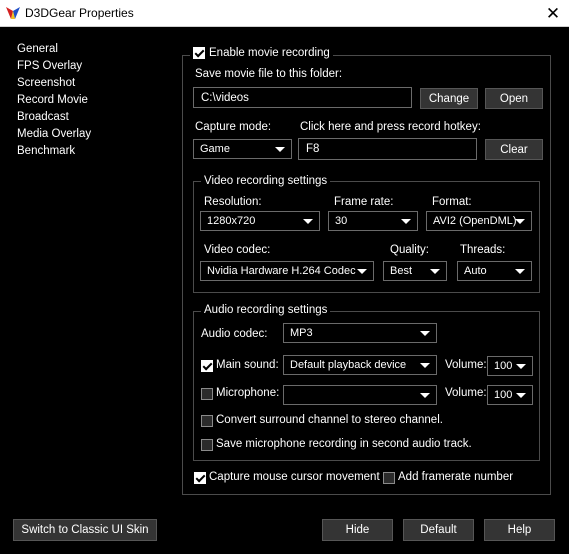  I want to click on threads-value: Auto, so click(475, 271).